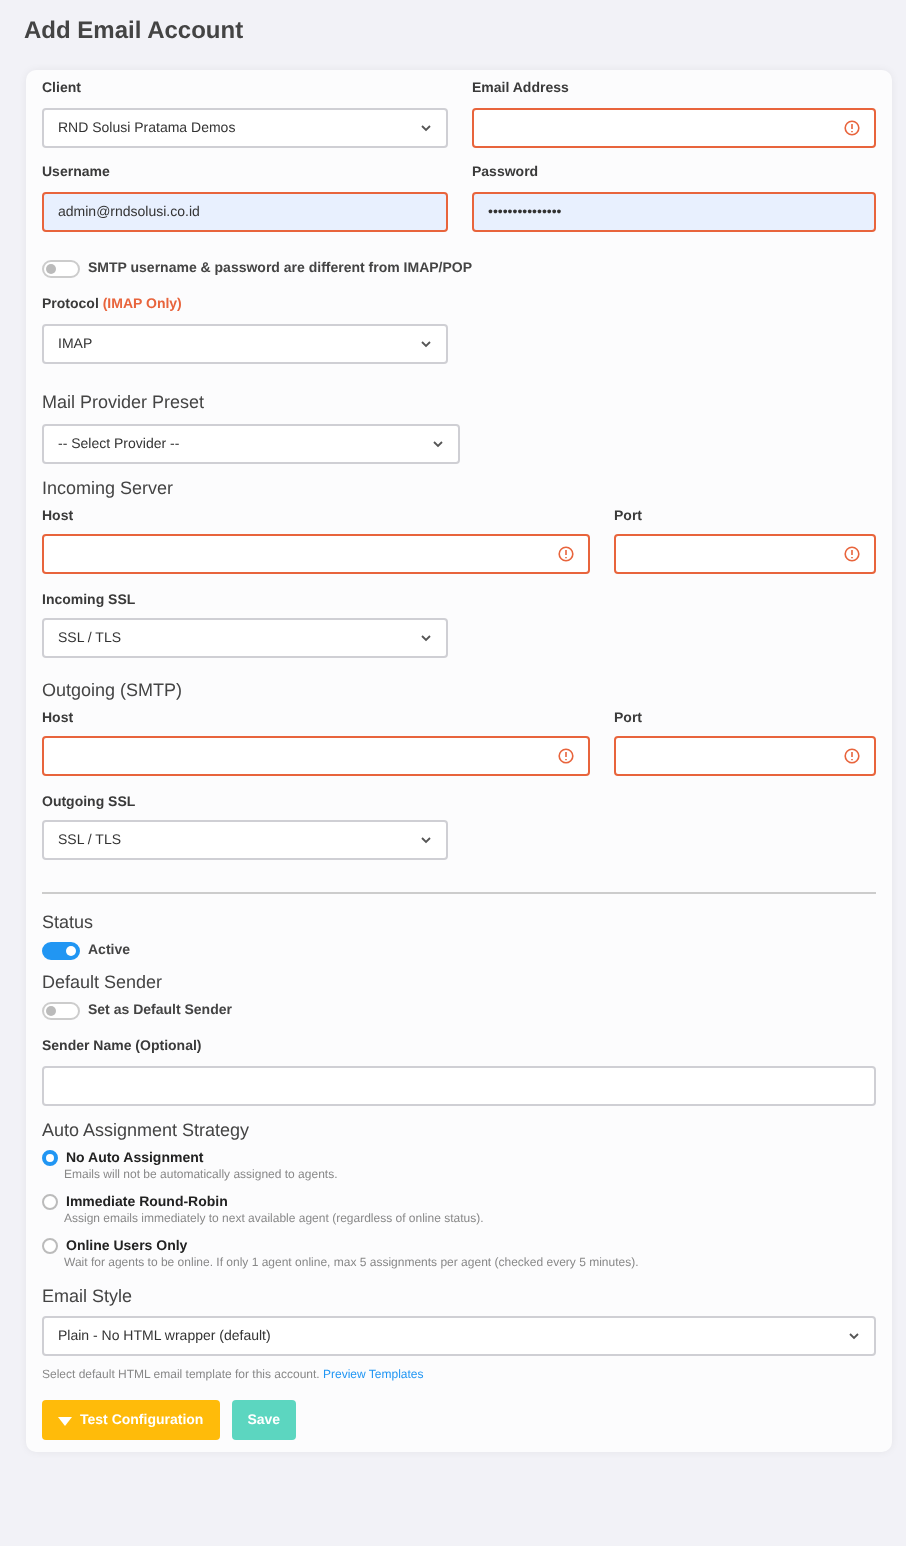 The image size is (906, 1546). Describe the element at coordinates (88, 1297) in the screenshot. I see `section-heading: Email Style` at that location.